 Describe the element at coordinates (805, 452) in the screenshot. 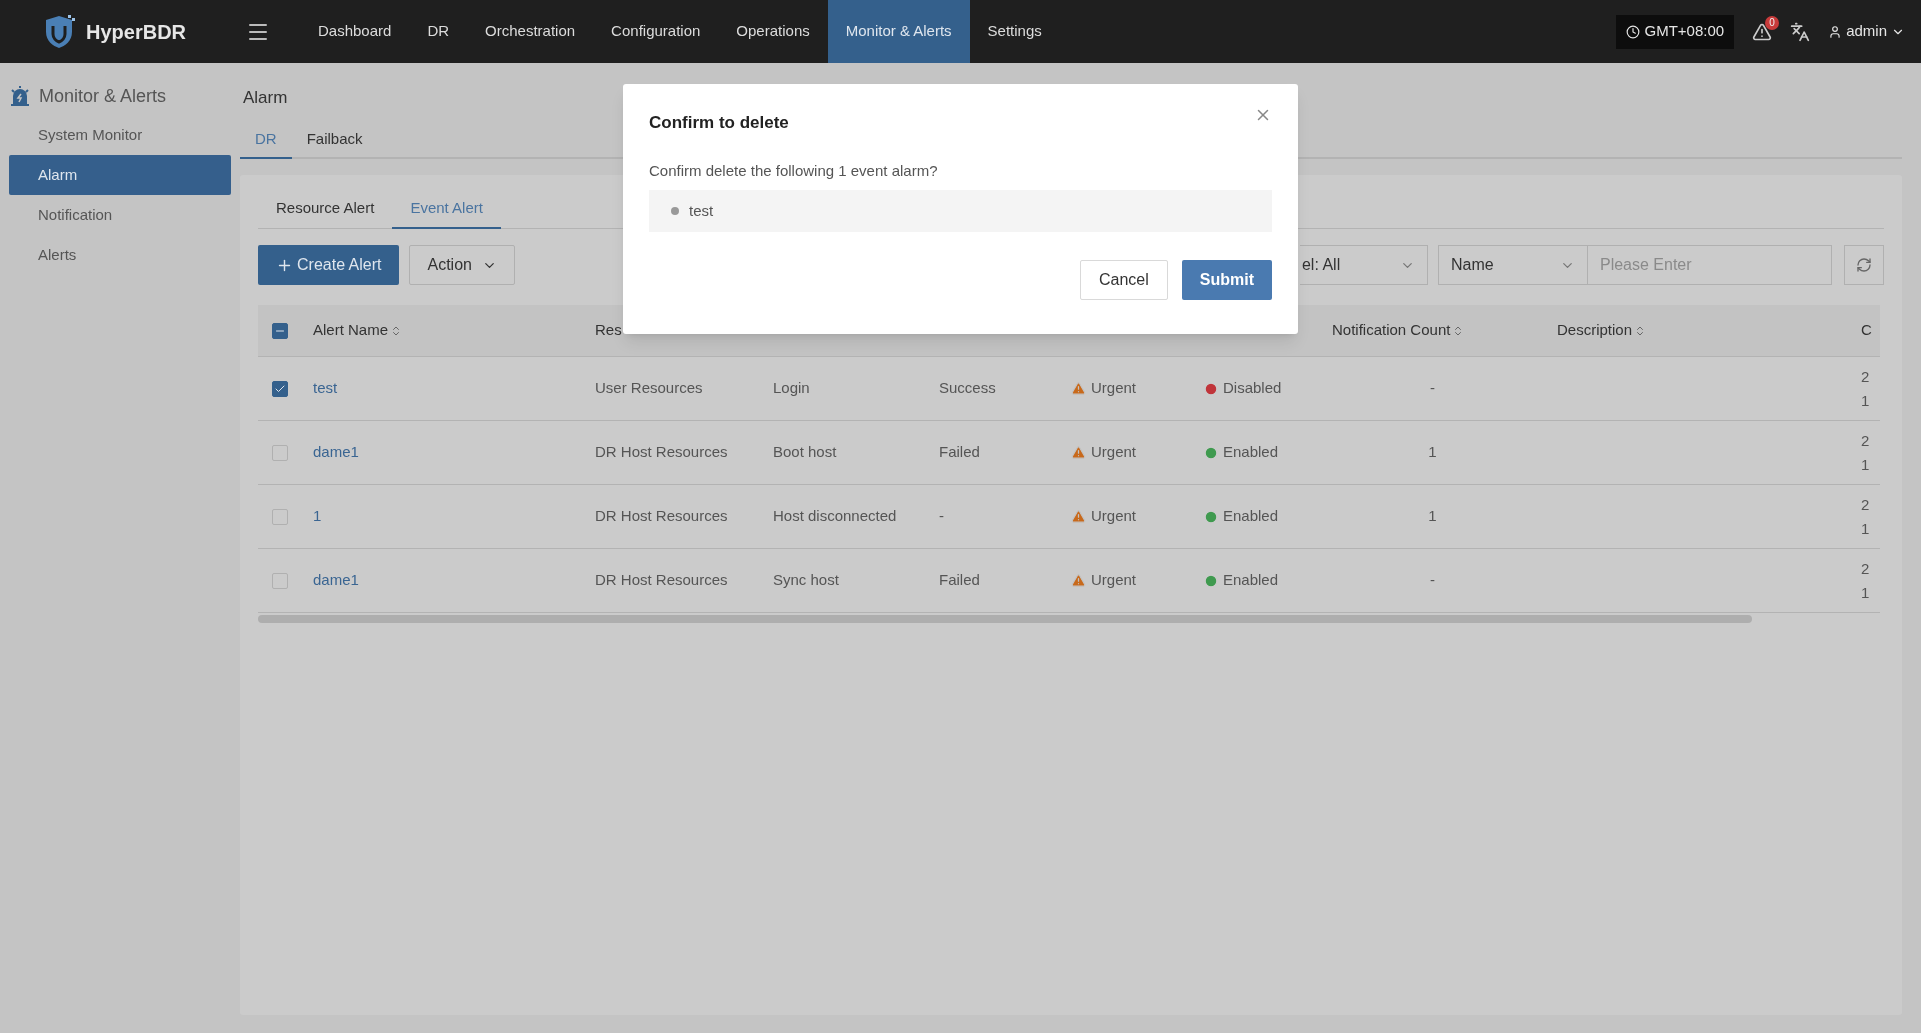

I see `table-cell-text: Boot host` at that location.